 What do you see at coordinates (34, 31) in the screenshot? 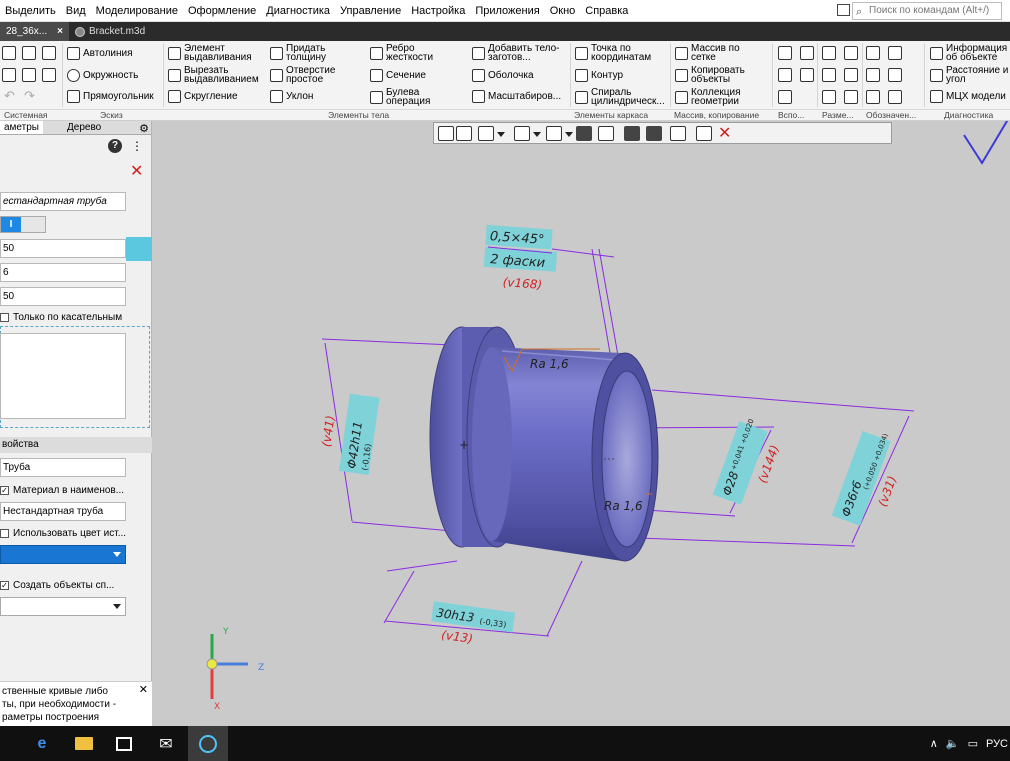
I see `tab-current-document: 28_36x... ×` at bounding box center [34, 31].